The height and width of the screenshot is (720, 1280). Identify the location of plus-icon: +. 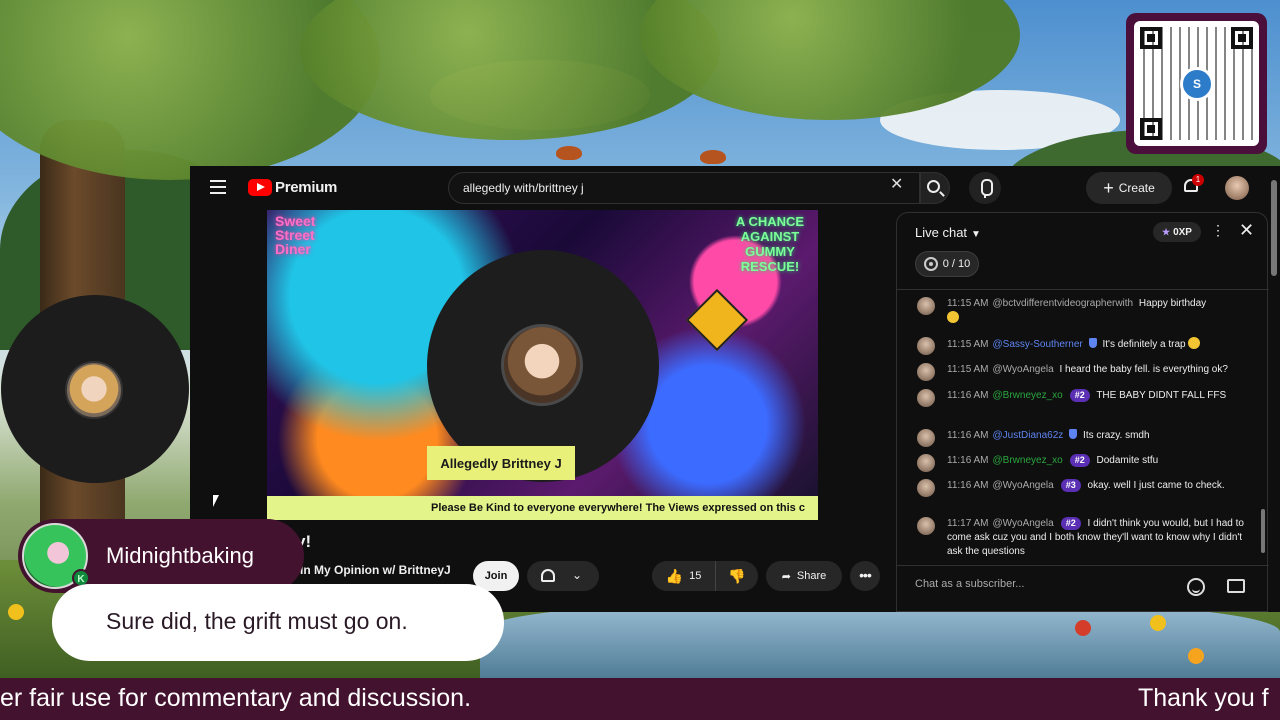
(1108, 188).